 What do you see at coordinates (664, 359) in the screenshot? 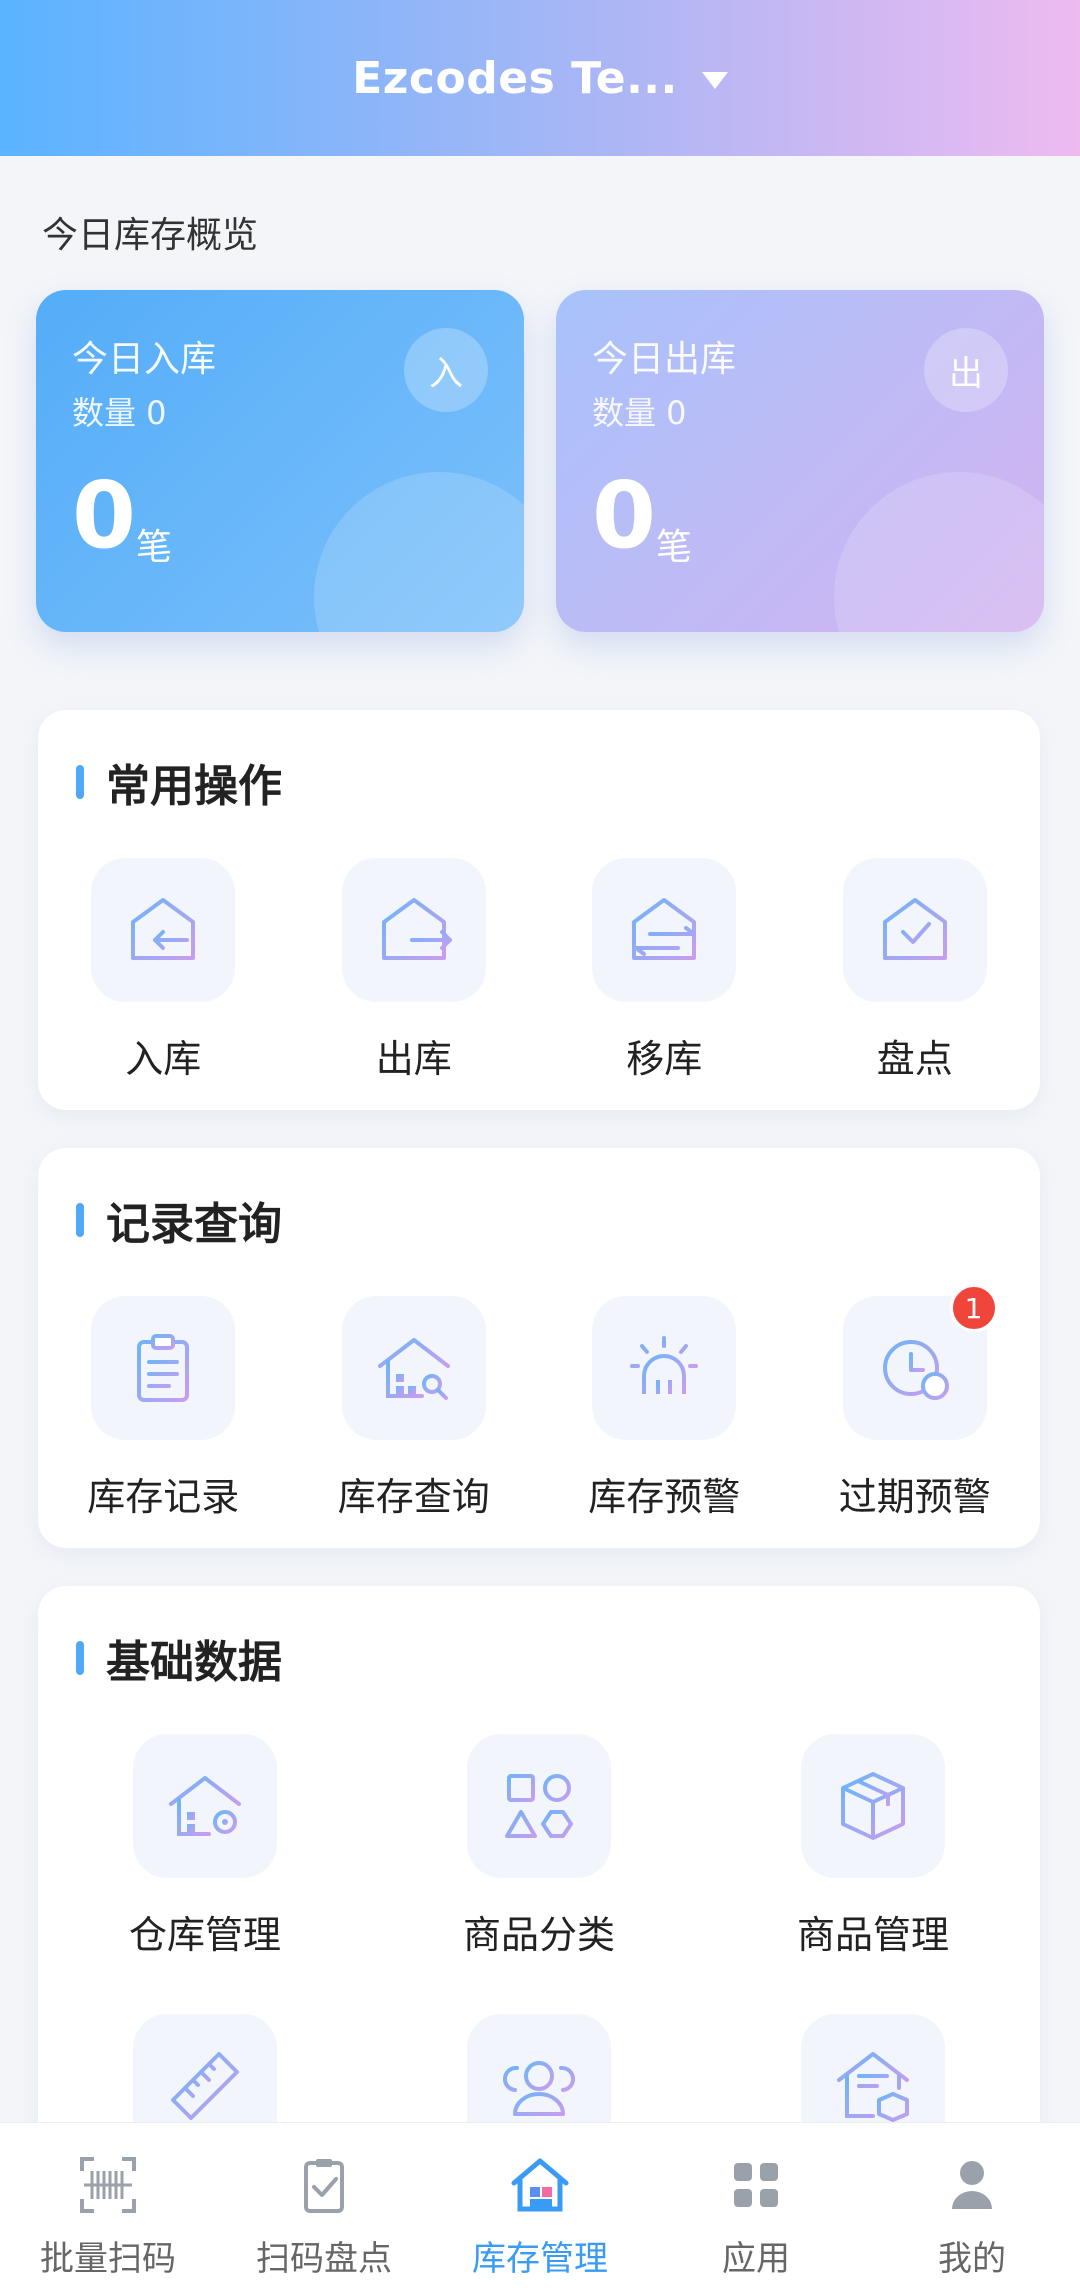
I see `outbound-label: 今日出库` at bounding box center [664, 359].